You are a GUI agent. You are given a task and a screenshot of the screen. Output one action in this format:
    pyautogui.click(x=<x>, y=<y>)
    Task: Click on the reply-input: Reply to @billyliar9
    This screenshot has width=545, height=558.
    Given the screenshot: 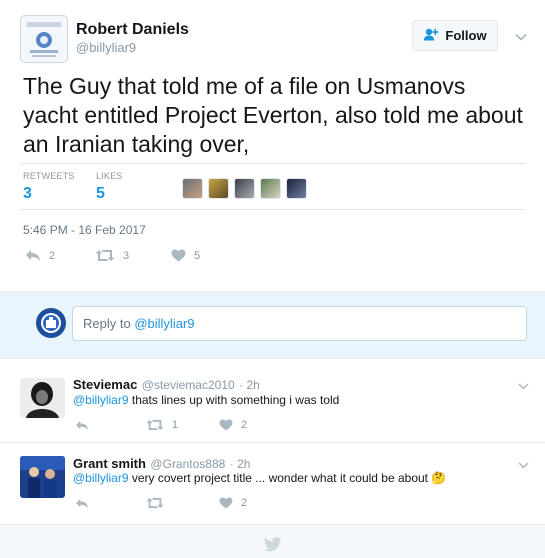 What is the action you would take?
    pyautogui.click(x=299, y=323)
    